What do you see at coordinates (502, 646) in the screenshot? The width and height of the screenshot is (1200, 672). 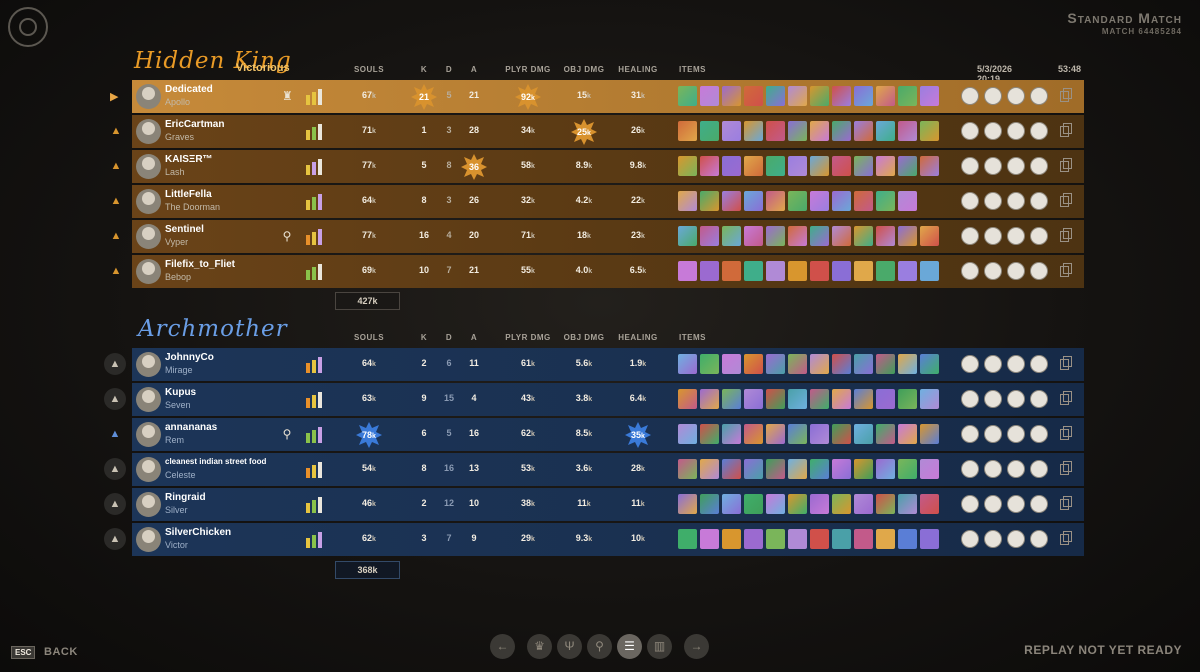 I see `arrow-left-icon: ←` at bounding box center [502, 646].